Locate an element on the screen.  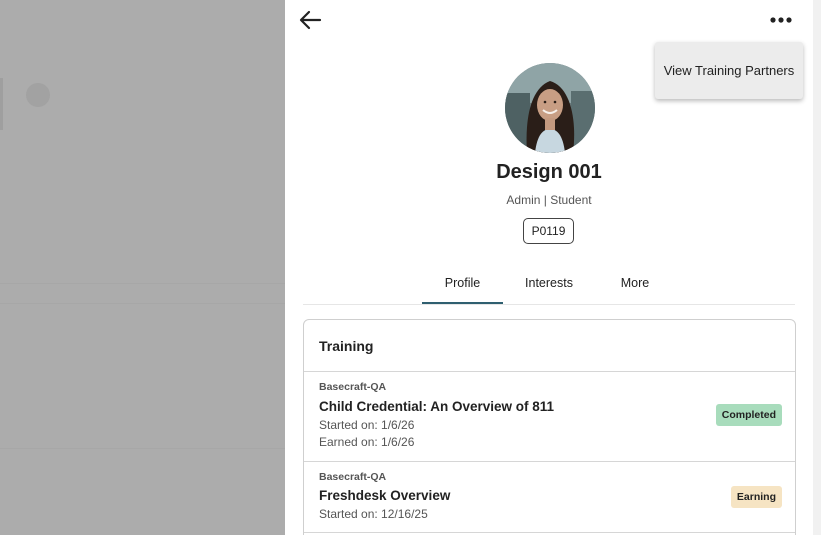
training-item-started: Started on: 1/6/26 is located at coordinates (367, 425).